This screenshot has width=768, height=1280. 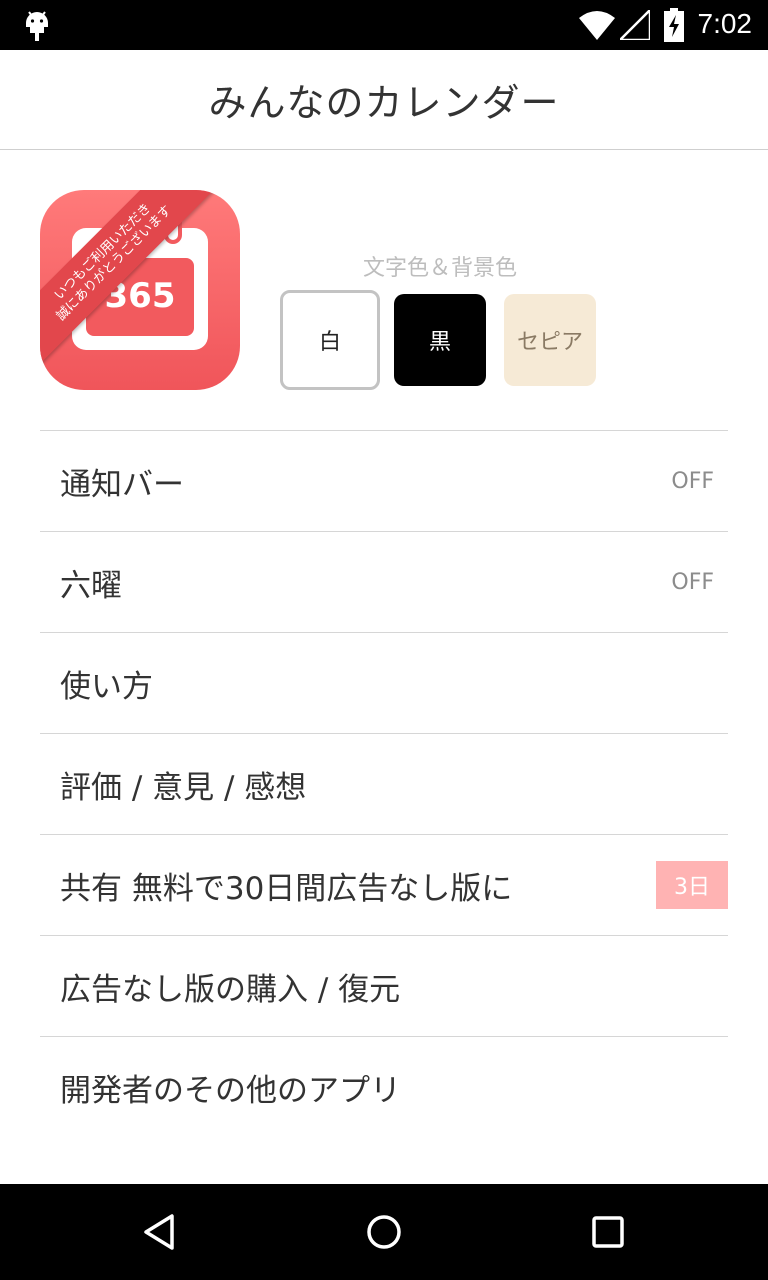 I want to click on battery-charging-icon, so click(x=674, y=25).